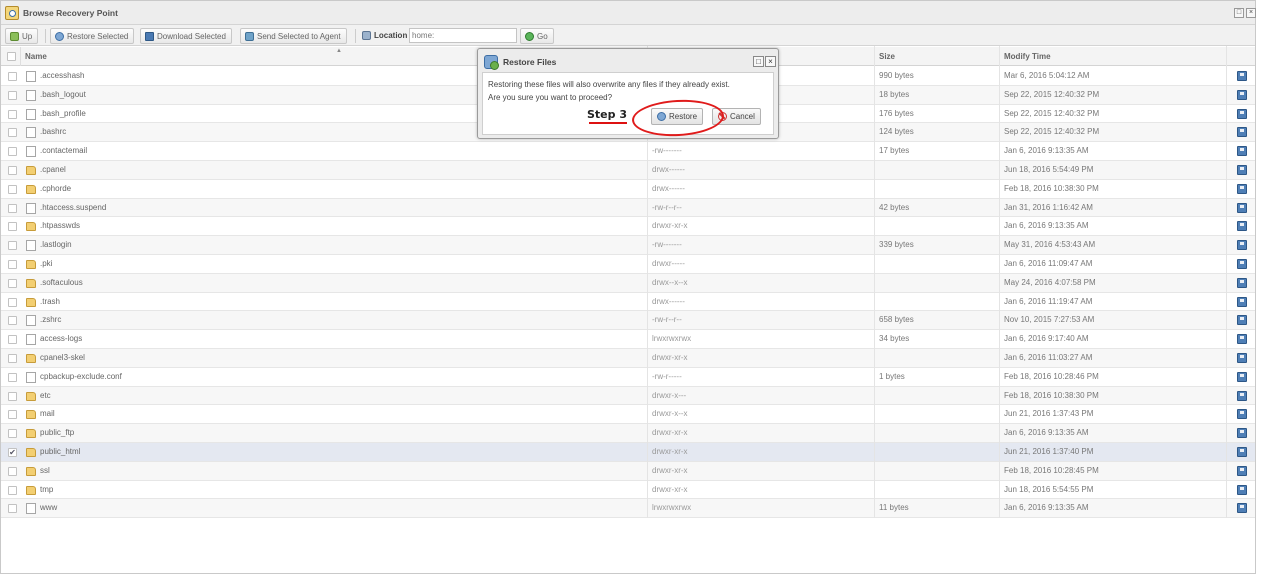  I want to click on table-row: mail drwxr-x--x Jun 21, 2016 1:37:43 PM, so click(628, 415).